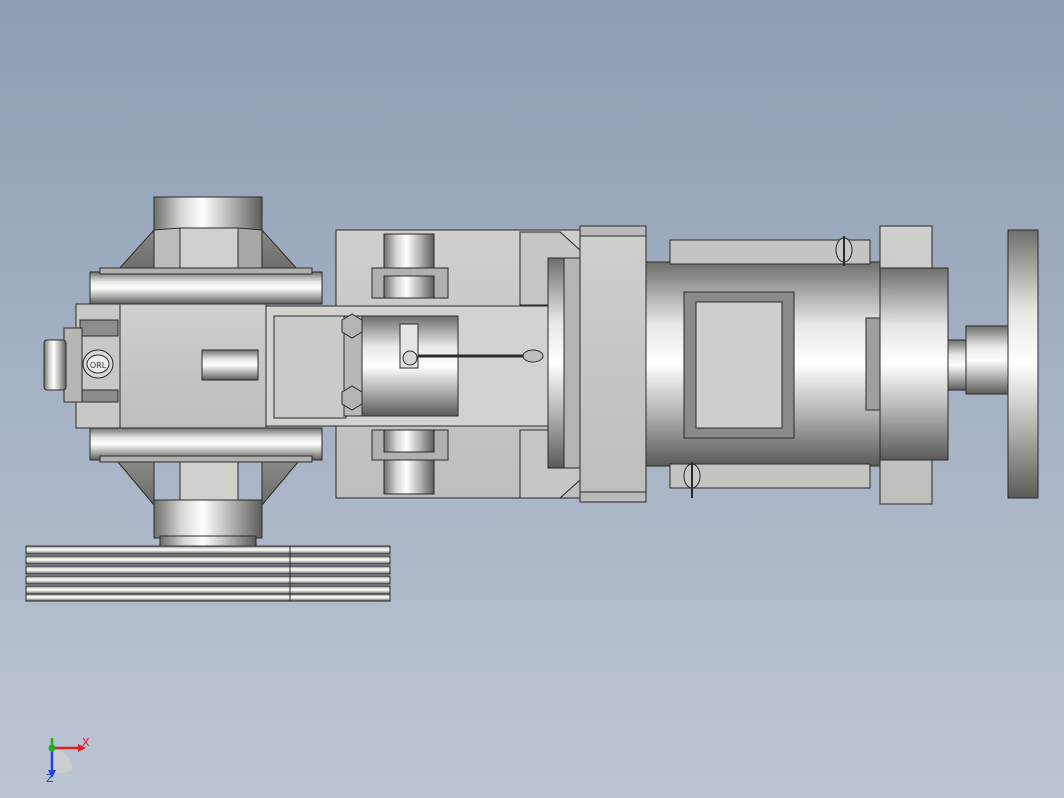 Image resolution: width=1064 pixels, height=798 pixels. I want to click on motor-lifting-eye-bottom, so click(692, 480).